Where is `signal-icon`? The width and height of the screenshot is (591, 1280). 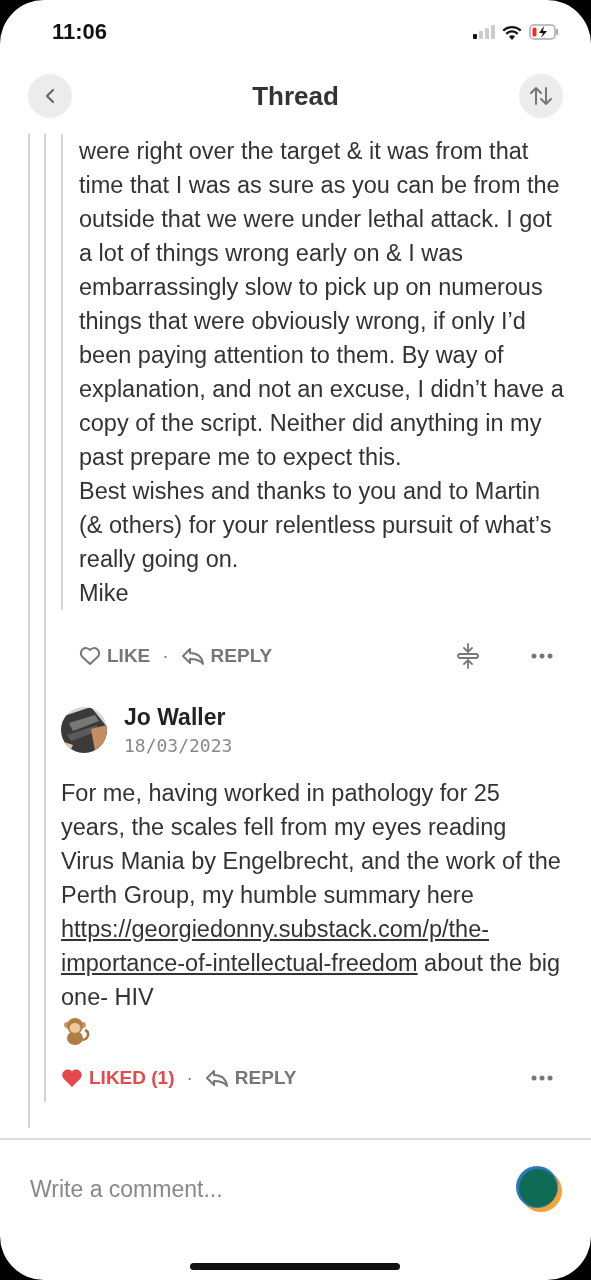
signal-icon is located at coordinates (484, 32).